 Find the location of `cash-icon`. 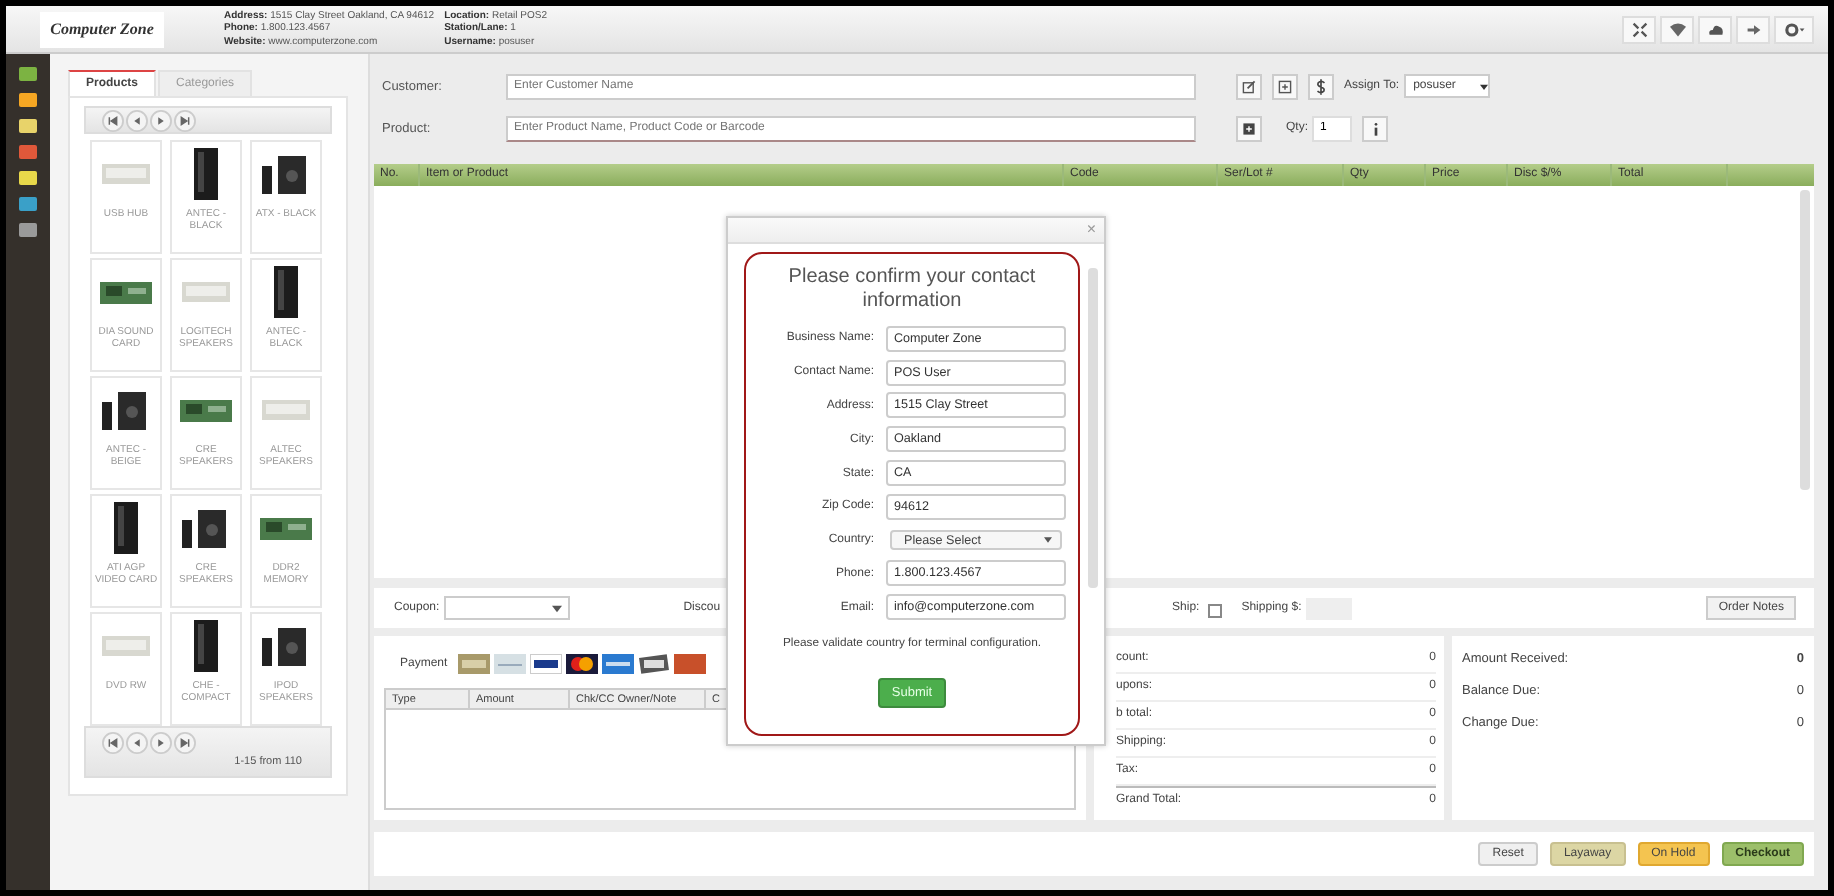

cash-icon is located at coordinates (473, 664).